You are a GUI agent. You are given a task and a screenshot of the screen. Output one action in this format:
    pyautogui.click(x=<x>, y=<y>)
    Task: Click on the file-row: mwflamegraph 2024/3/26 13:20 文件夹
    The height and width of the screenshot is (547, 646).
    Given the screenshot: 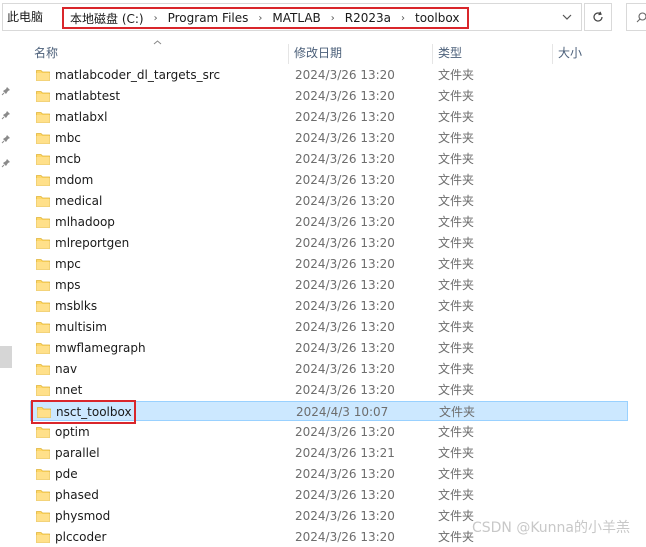 What is the action you would take?
    pyautogui.click(x=329, y=348)
    